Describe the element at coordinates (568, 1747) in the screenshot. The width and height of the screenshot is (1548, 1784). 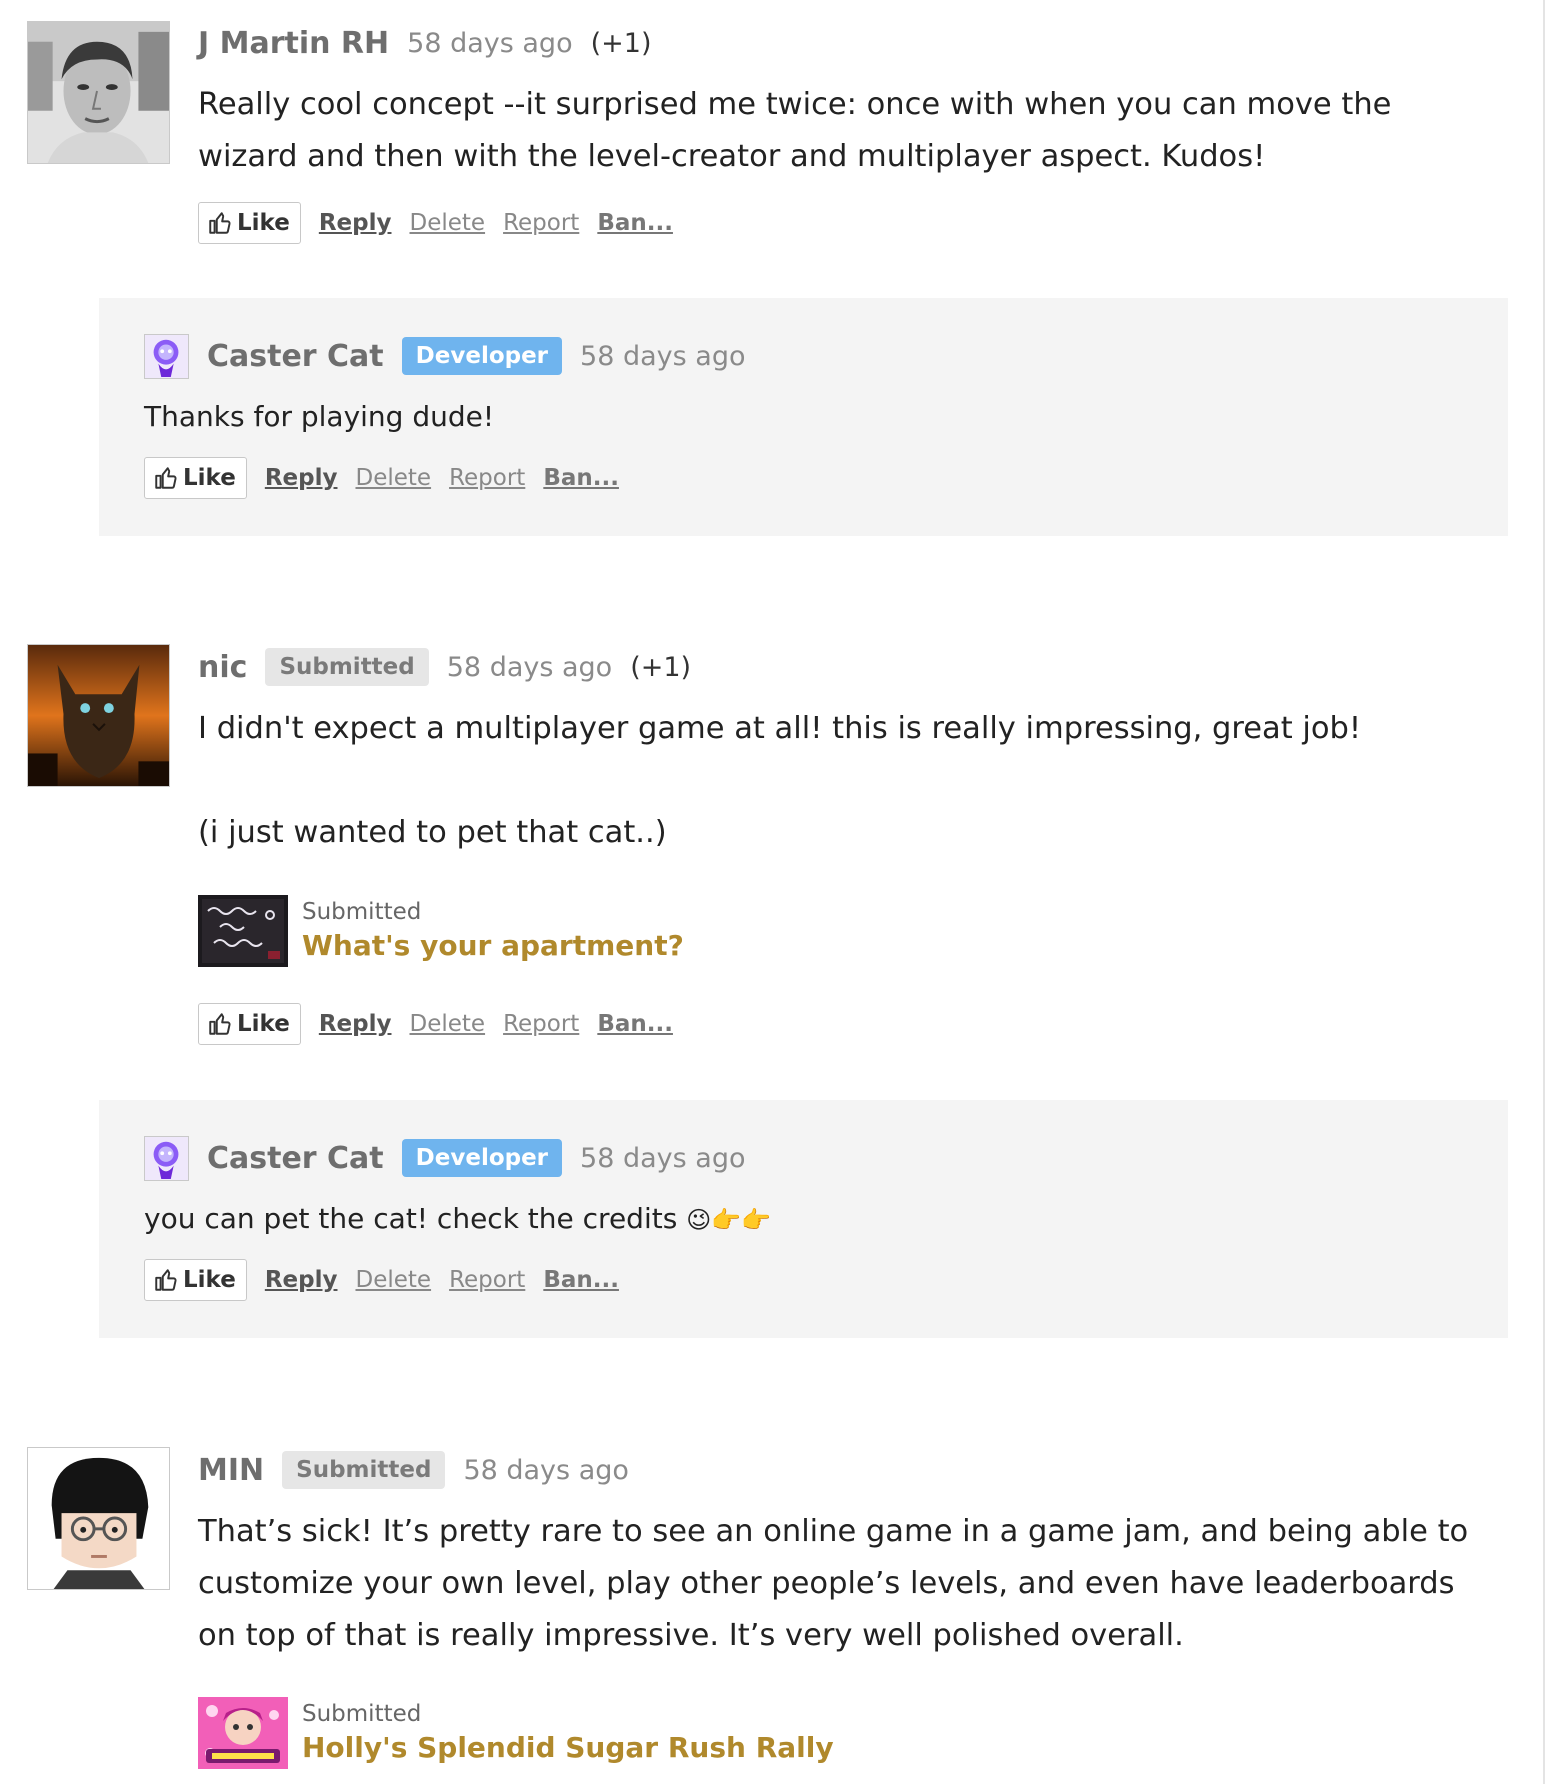
I see `submission-title-link: Holly's Splendid Sugar Rush Rally` at that location.